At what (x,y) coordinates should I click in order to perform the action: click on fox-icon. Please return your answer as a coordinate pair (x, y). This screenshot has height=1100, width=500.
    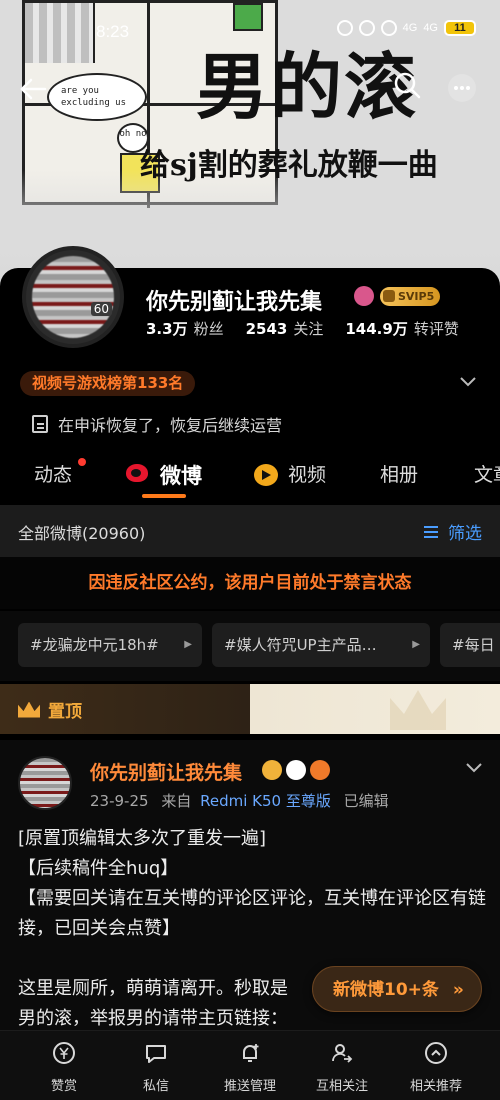
    Looking at the image, I should click on (320, 770).